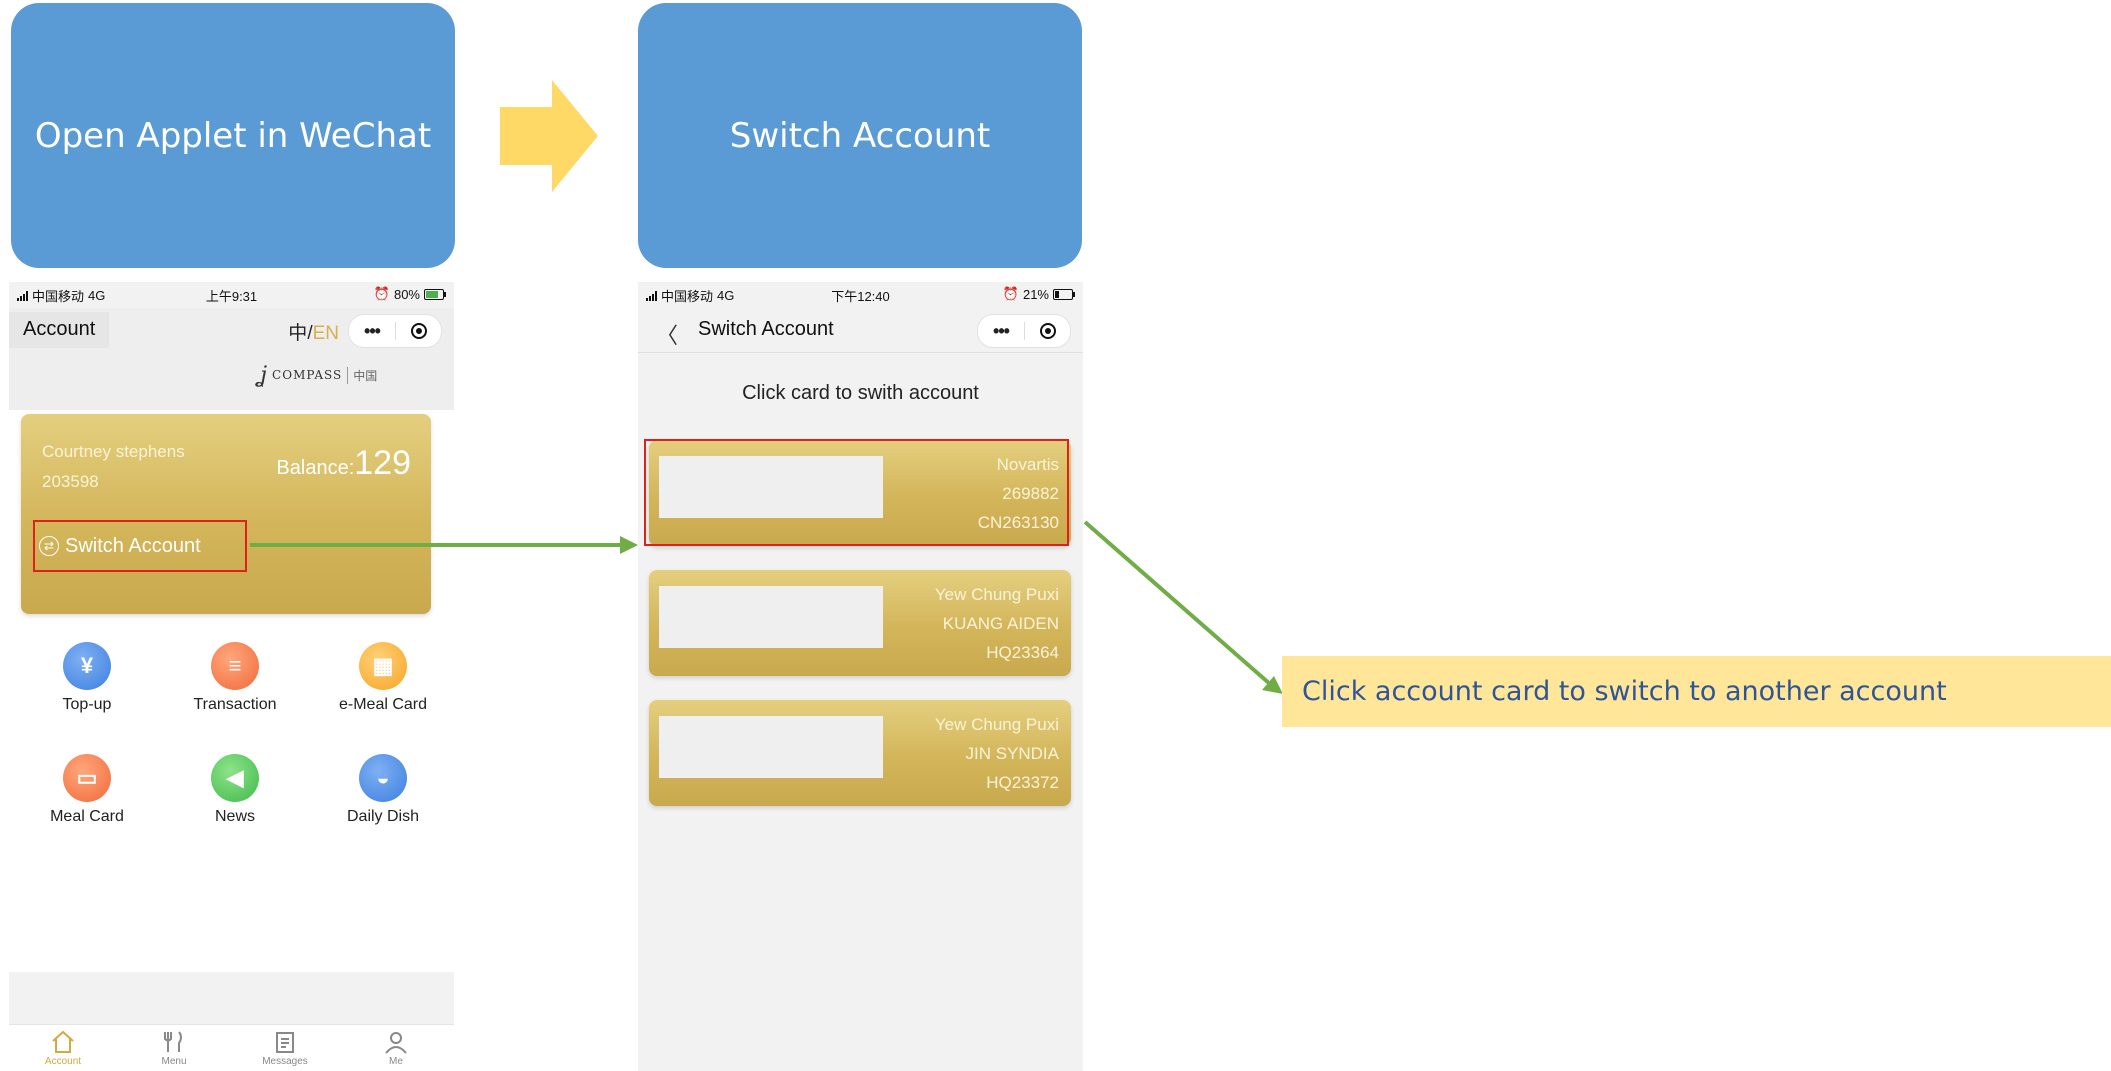  What do you see at coordinates (860, 393) in the screenshot?
I see `switch-hint: Click card to swith account` at bounding box center [860, 393].